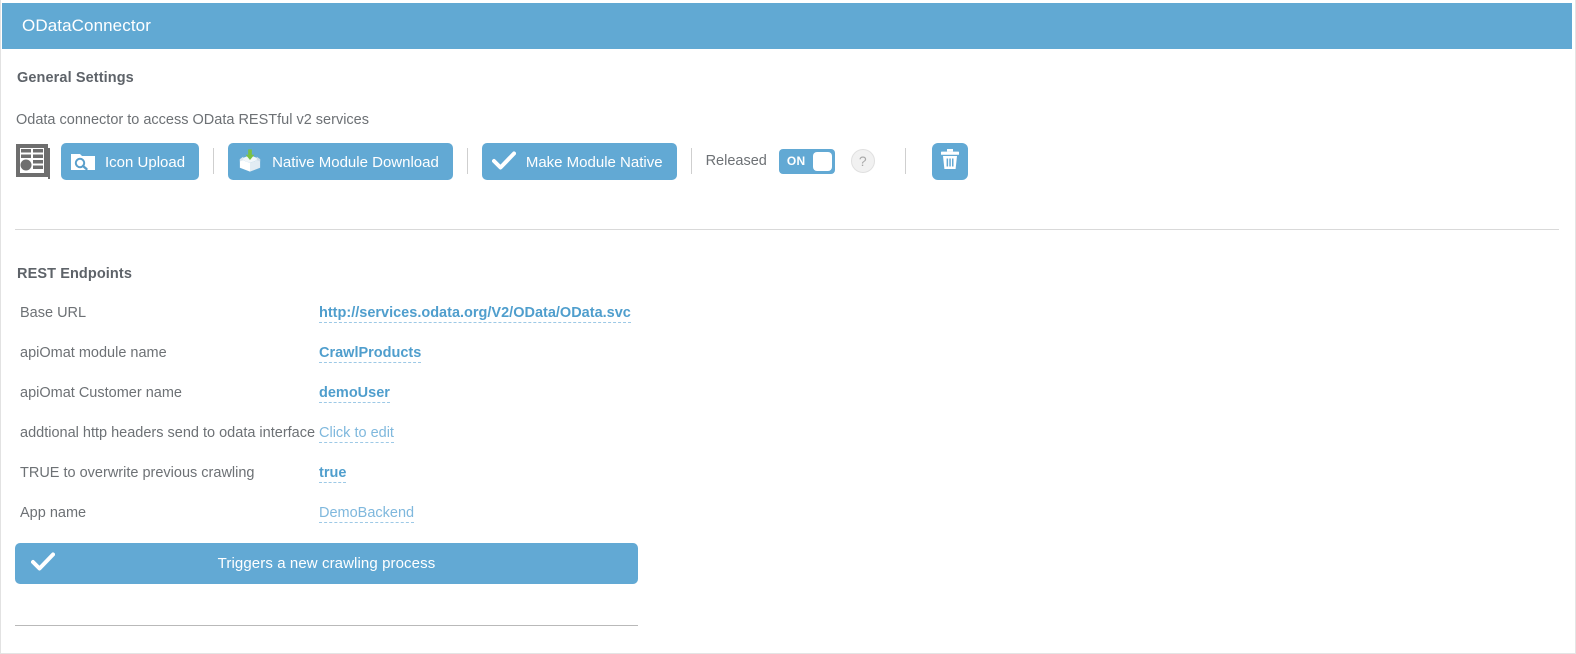 The image size is (1576, 654). I want to click on property-row: apiOmat Customer name demoUser, so click(351, 400).